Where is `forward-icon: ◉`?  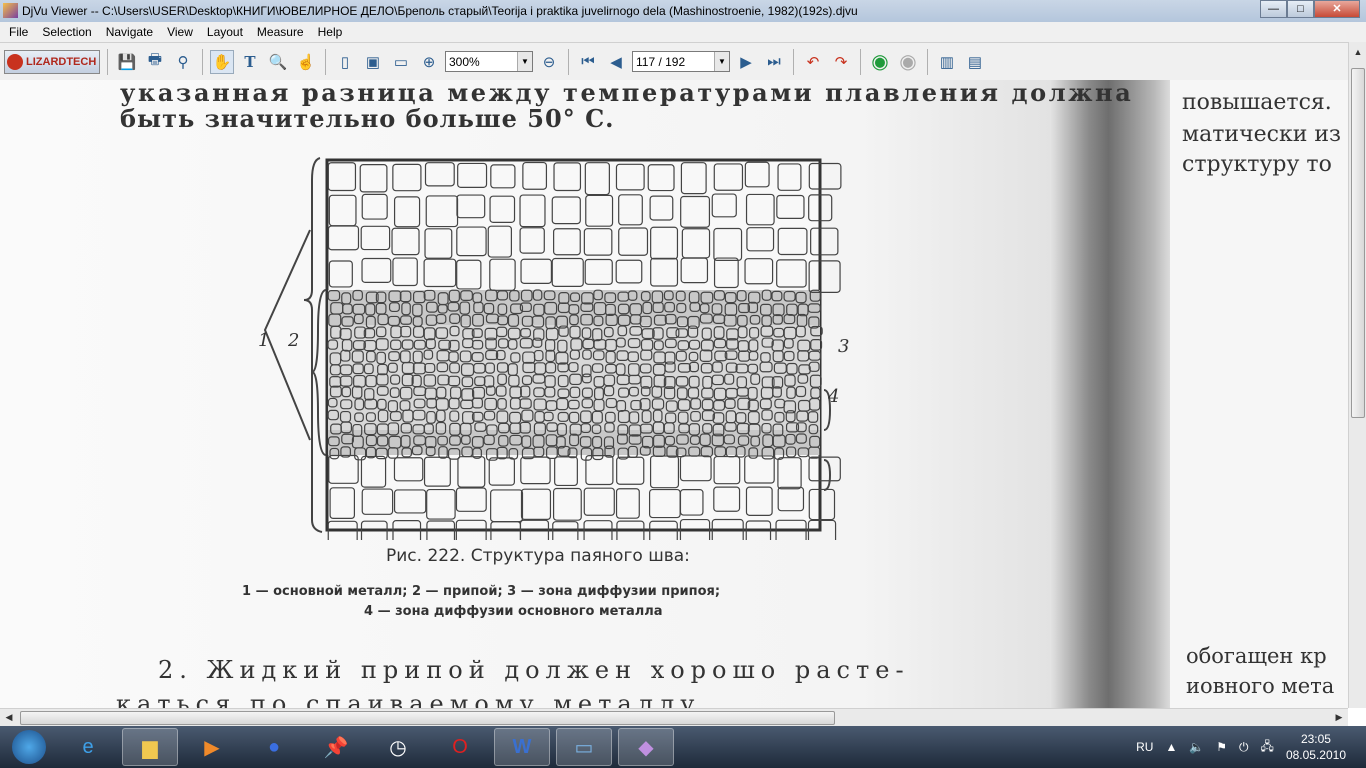
forward-icon: ◉ is located at coordinates (908, 62).